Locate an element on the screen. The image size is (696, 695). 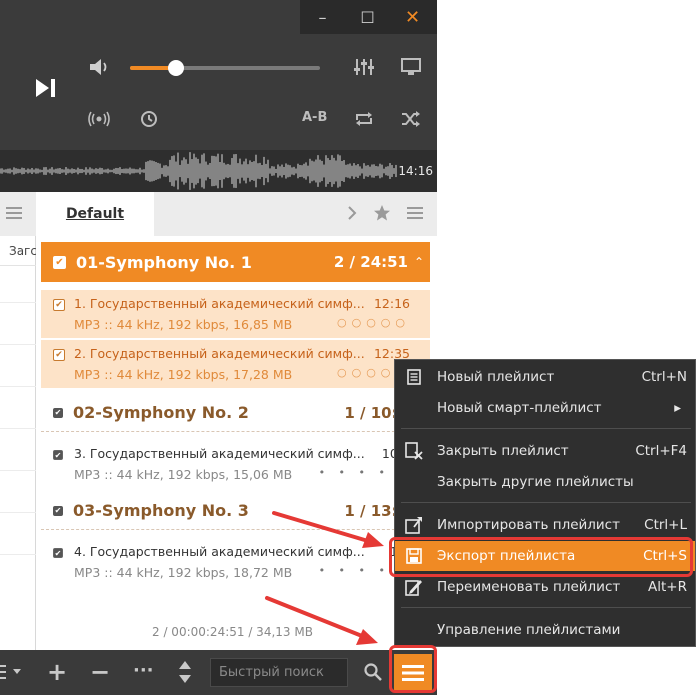
window-controls: – ☐ ✕ is located at coordinates (368, 17).